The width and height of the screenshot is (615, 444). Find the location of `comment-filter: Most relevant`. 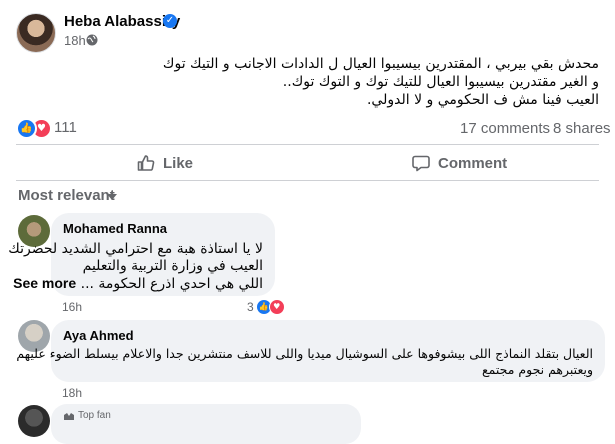

comment-filter: Most relevant is located at coordinates (66, 195).